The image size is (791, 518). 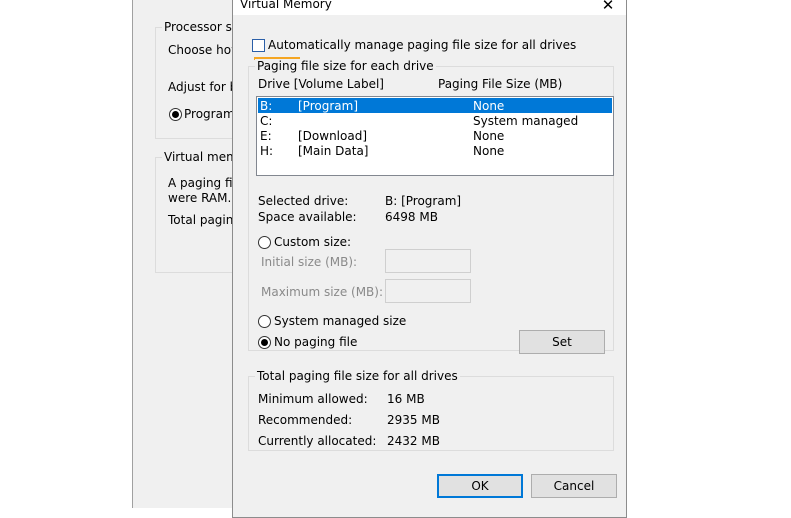 I want to click on space-available-label: Space available:, so click(x=307, y=217).